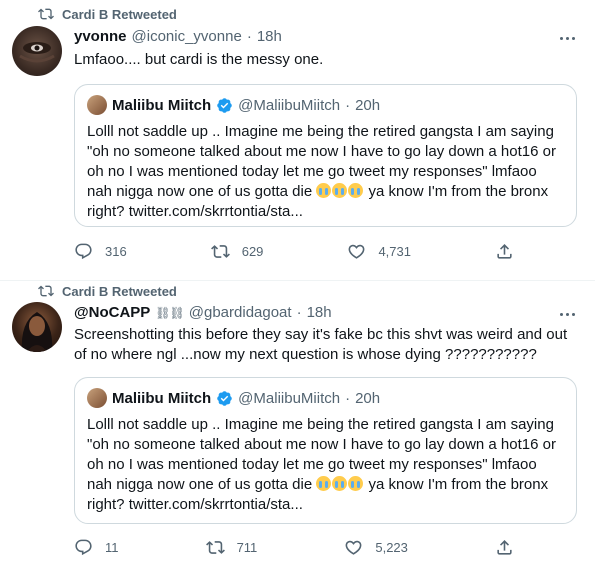  Describe the element at coordinates (237, 251) in the screenshot. I see `retweet-button: 629` at that location.